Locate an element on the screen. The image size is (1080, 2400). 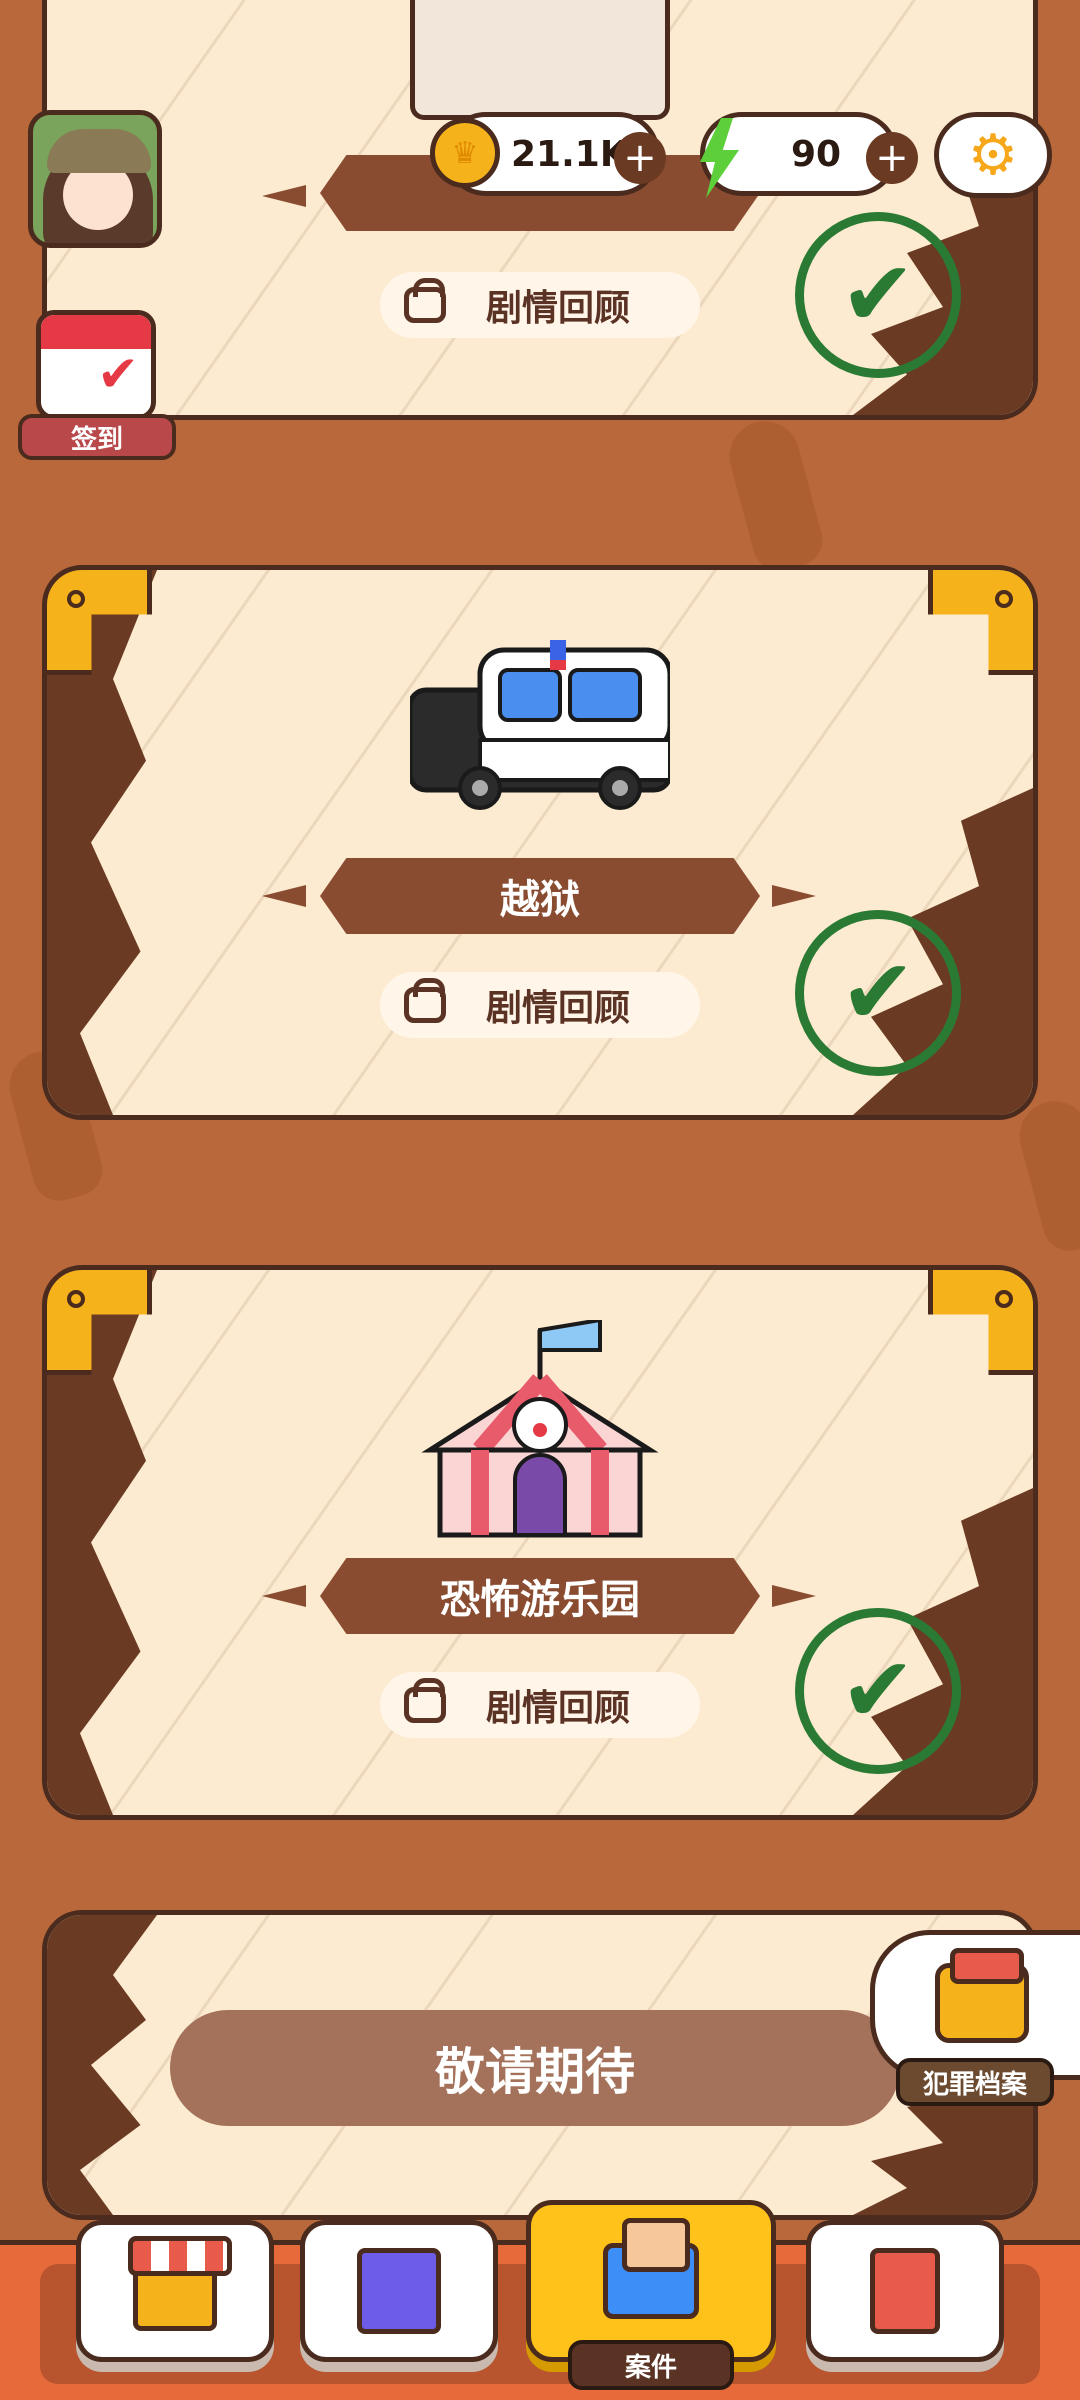
circus-tent-icon is located at coordinates (540, 1429).